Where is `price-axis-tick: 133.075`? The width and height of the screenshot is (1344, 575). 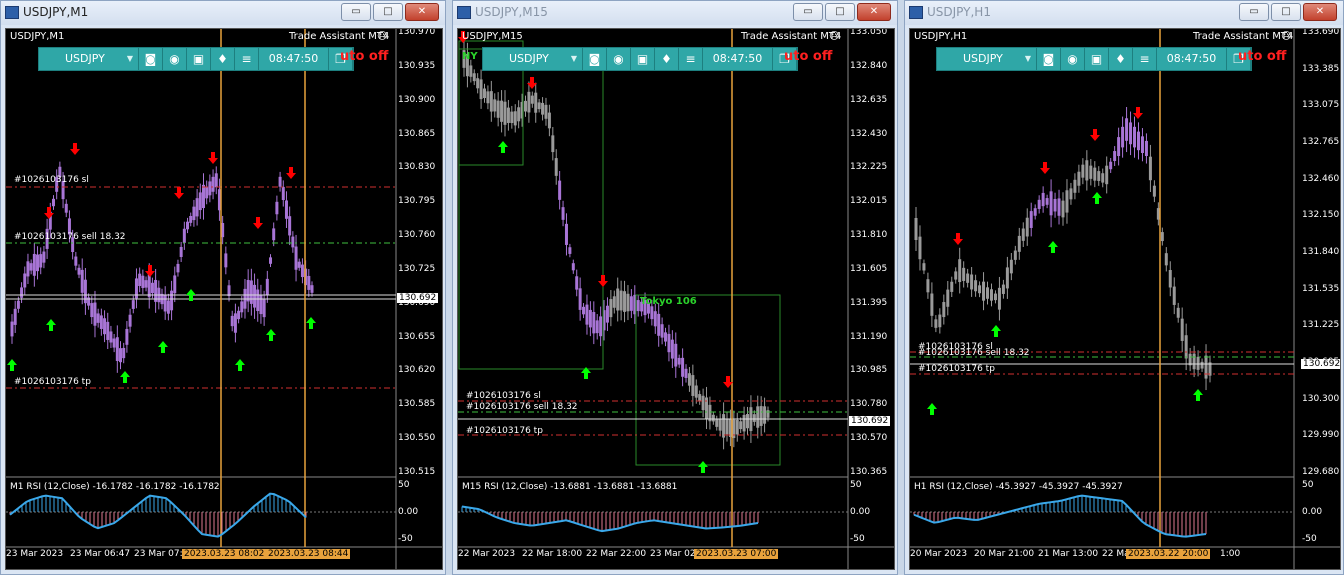 price-axis-tick: 133.075 is located at coordinates (1321, 105).